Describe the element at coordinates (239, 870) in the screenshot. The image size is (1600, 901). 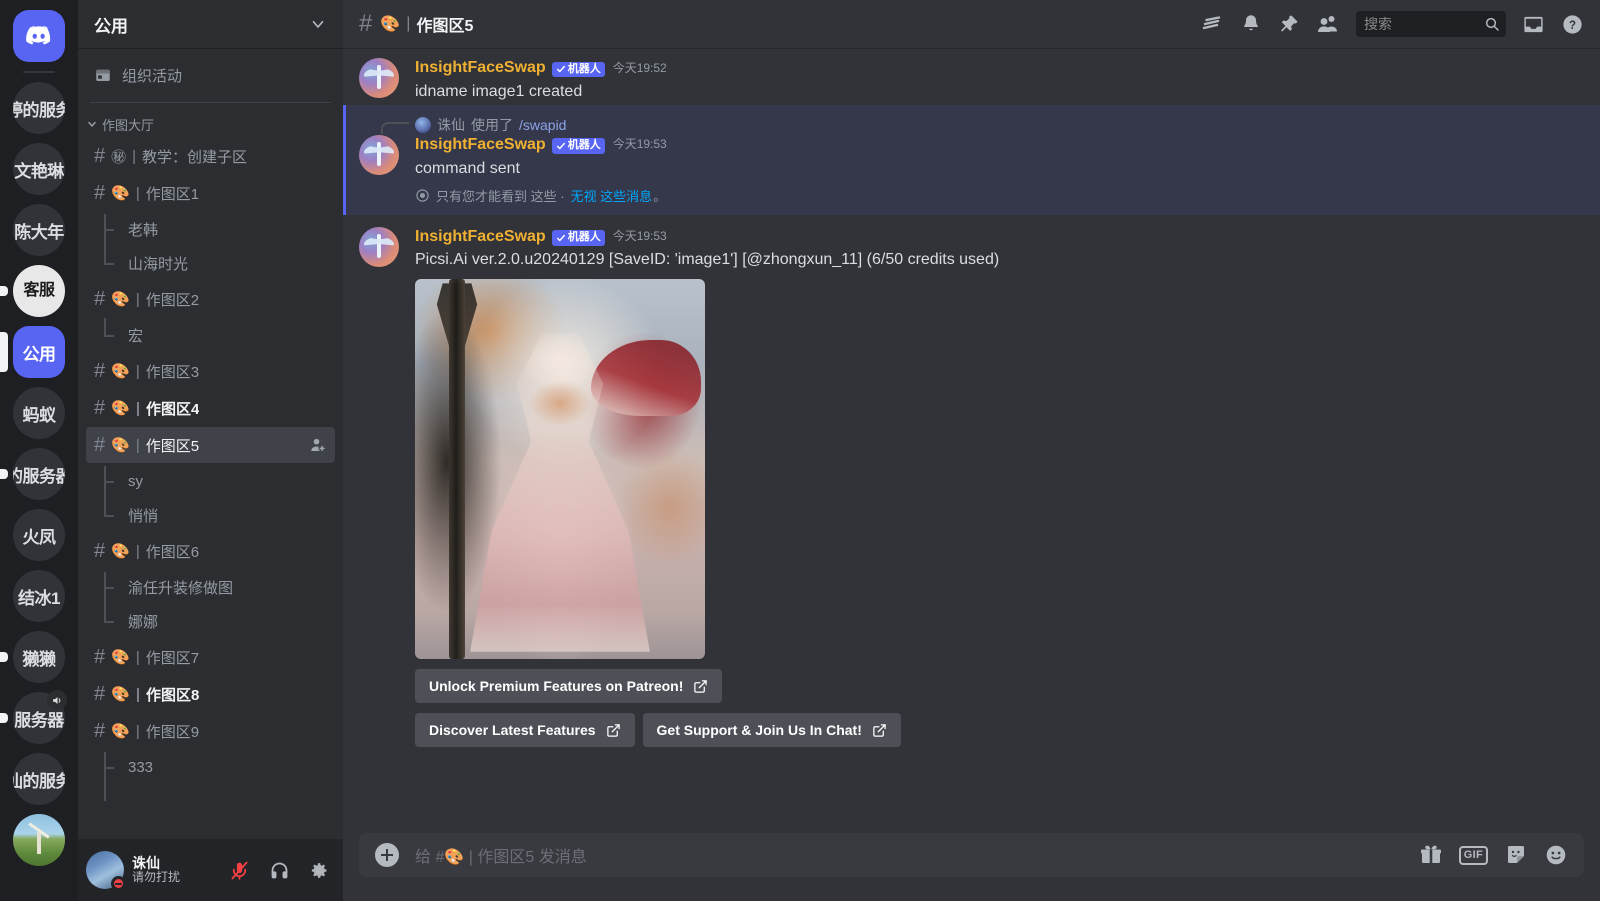
I see `microphone-muted-icon` at that location.